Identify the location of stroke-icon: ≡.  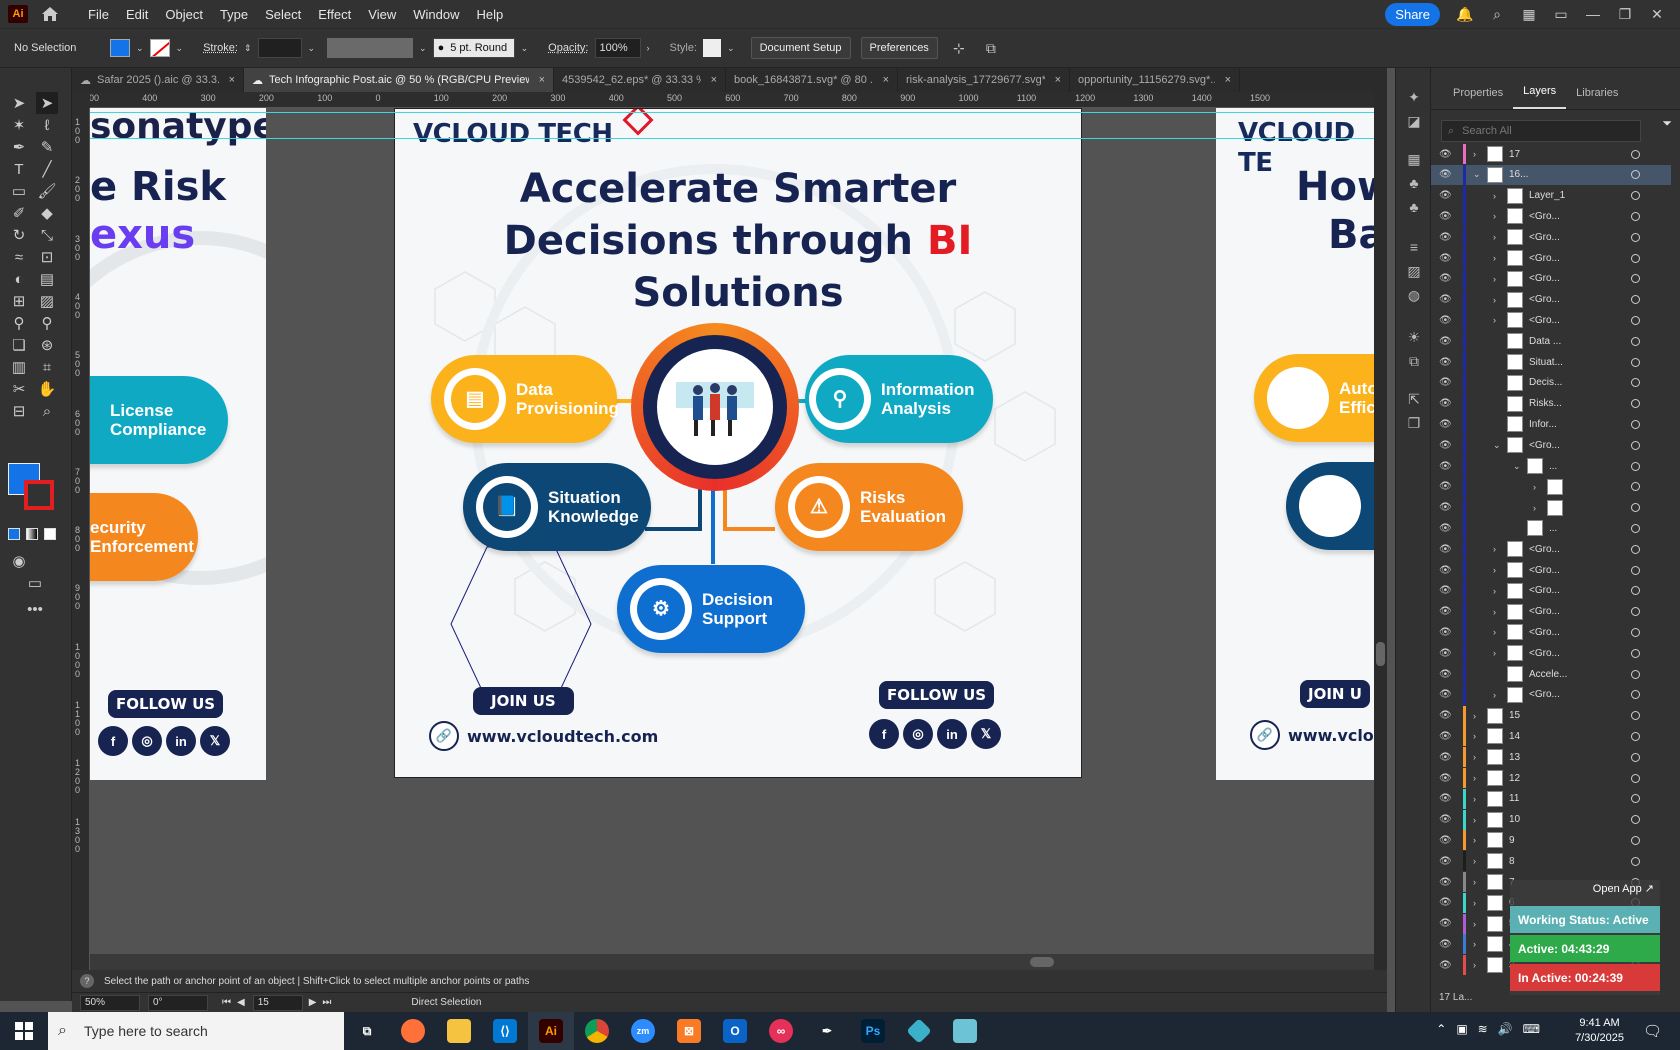
(1414, 247).